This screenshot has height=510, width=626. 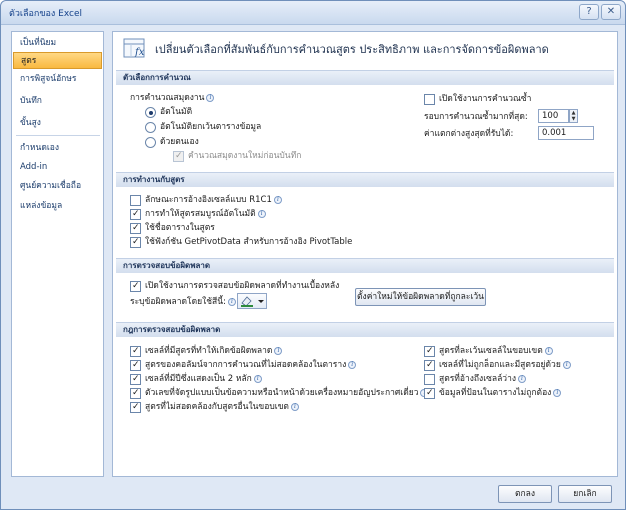 I want to click on calc-auto-except-tables-radio, so click(x=150, y=127).